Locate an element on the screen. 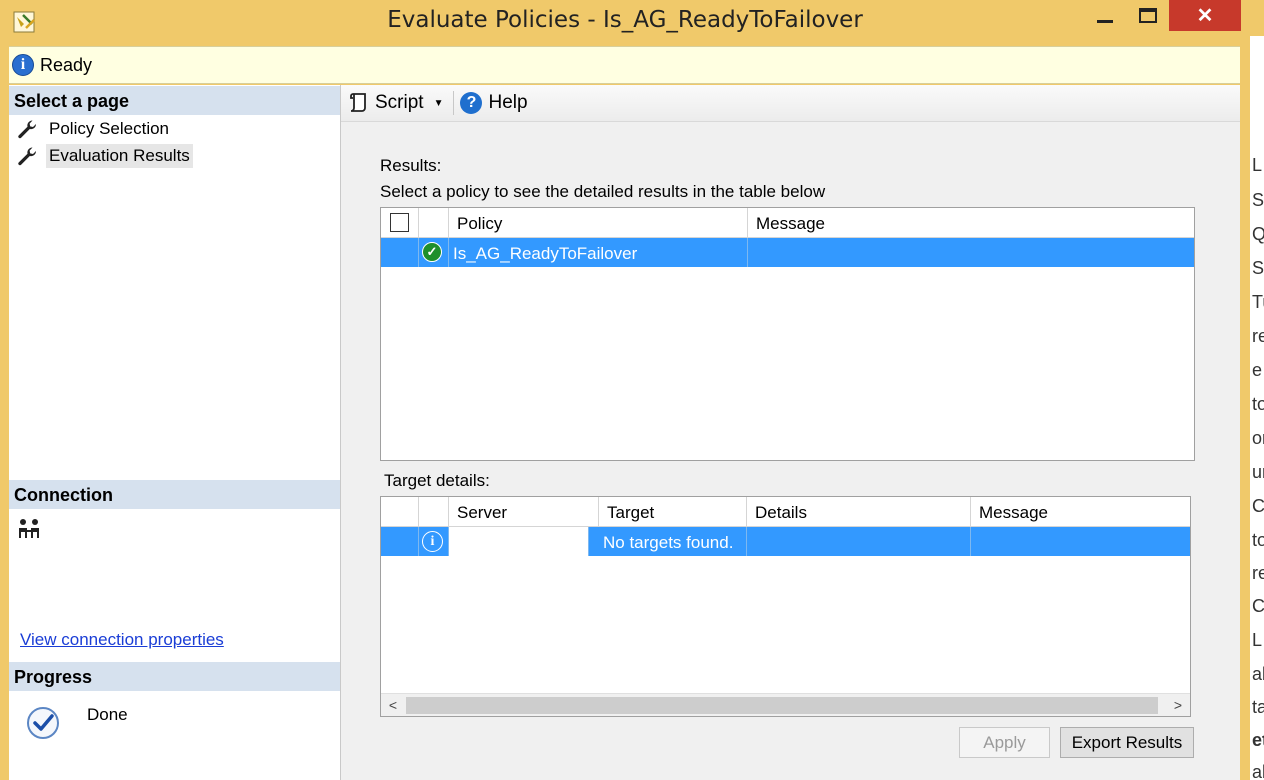 The height and width of the screenshot is (780, 1264). maximize-button is located at coordinates (1148, 15).